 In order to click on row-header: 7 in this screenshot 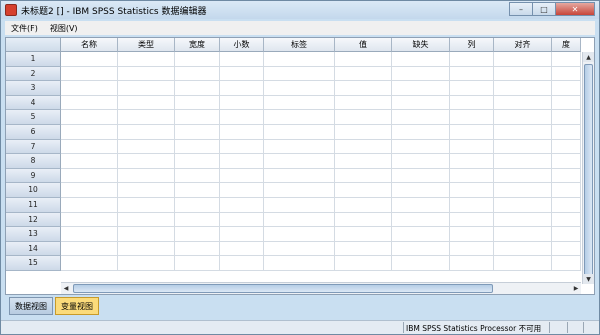, I will do `click(33, 147)`.